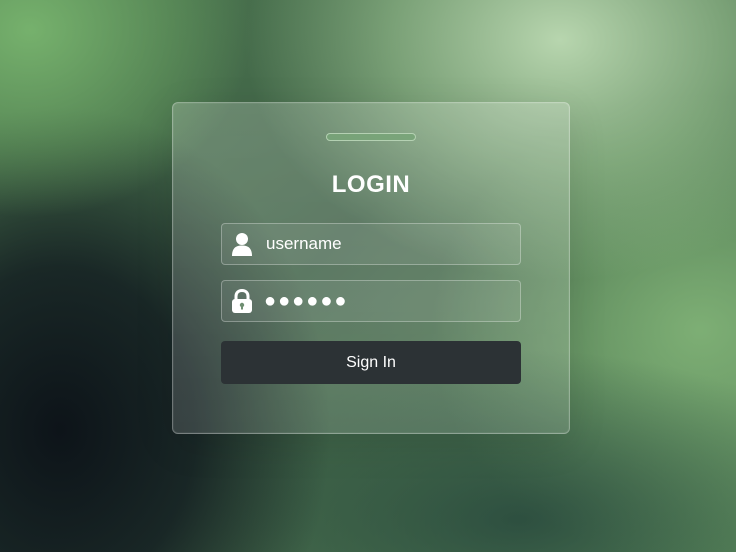 This screenshot has height=552, width=736. Describe the element at coordinates (371, 184) in the screenshot. I see `login-title: LOGIN` at that location.